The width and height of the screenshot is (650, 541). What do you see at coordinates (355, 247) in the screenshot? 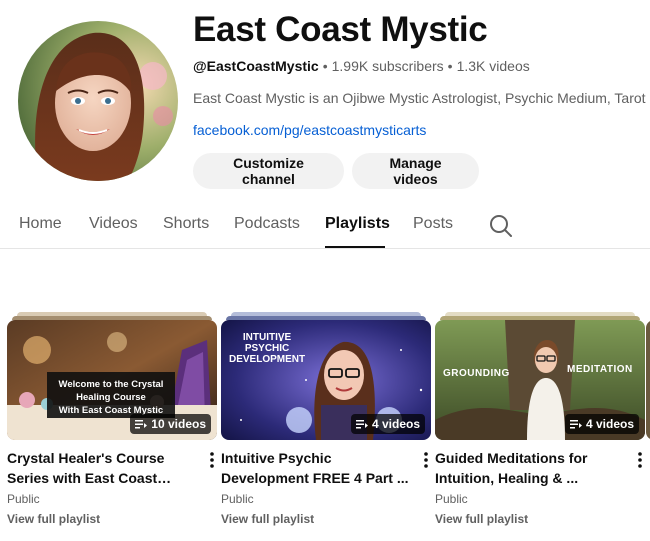
I see `active-tab-indicator` at bounding box center [355, 247].